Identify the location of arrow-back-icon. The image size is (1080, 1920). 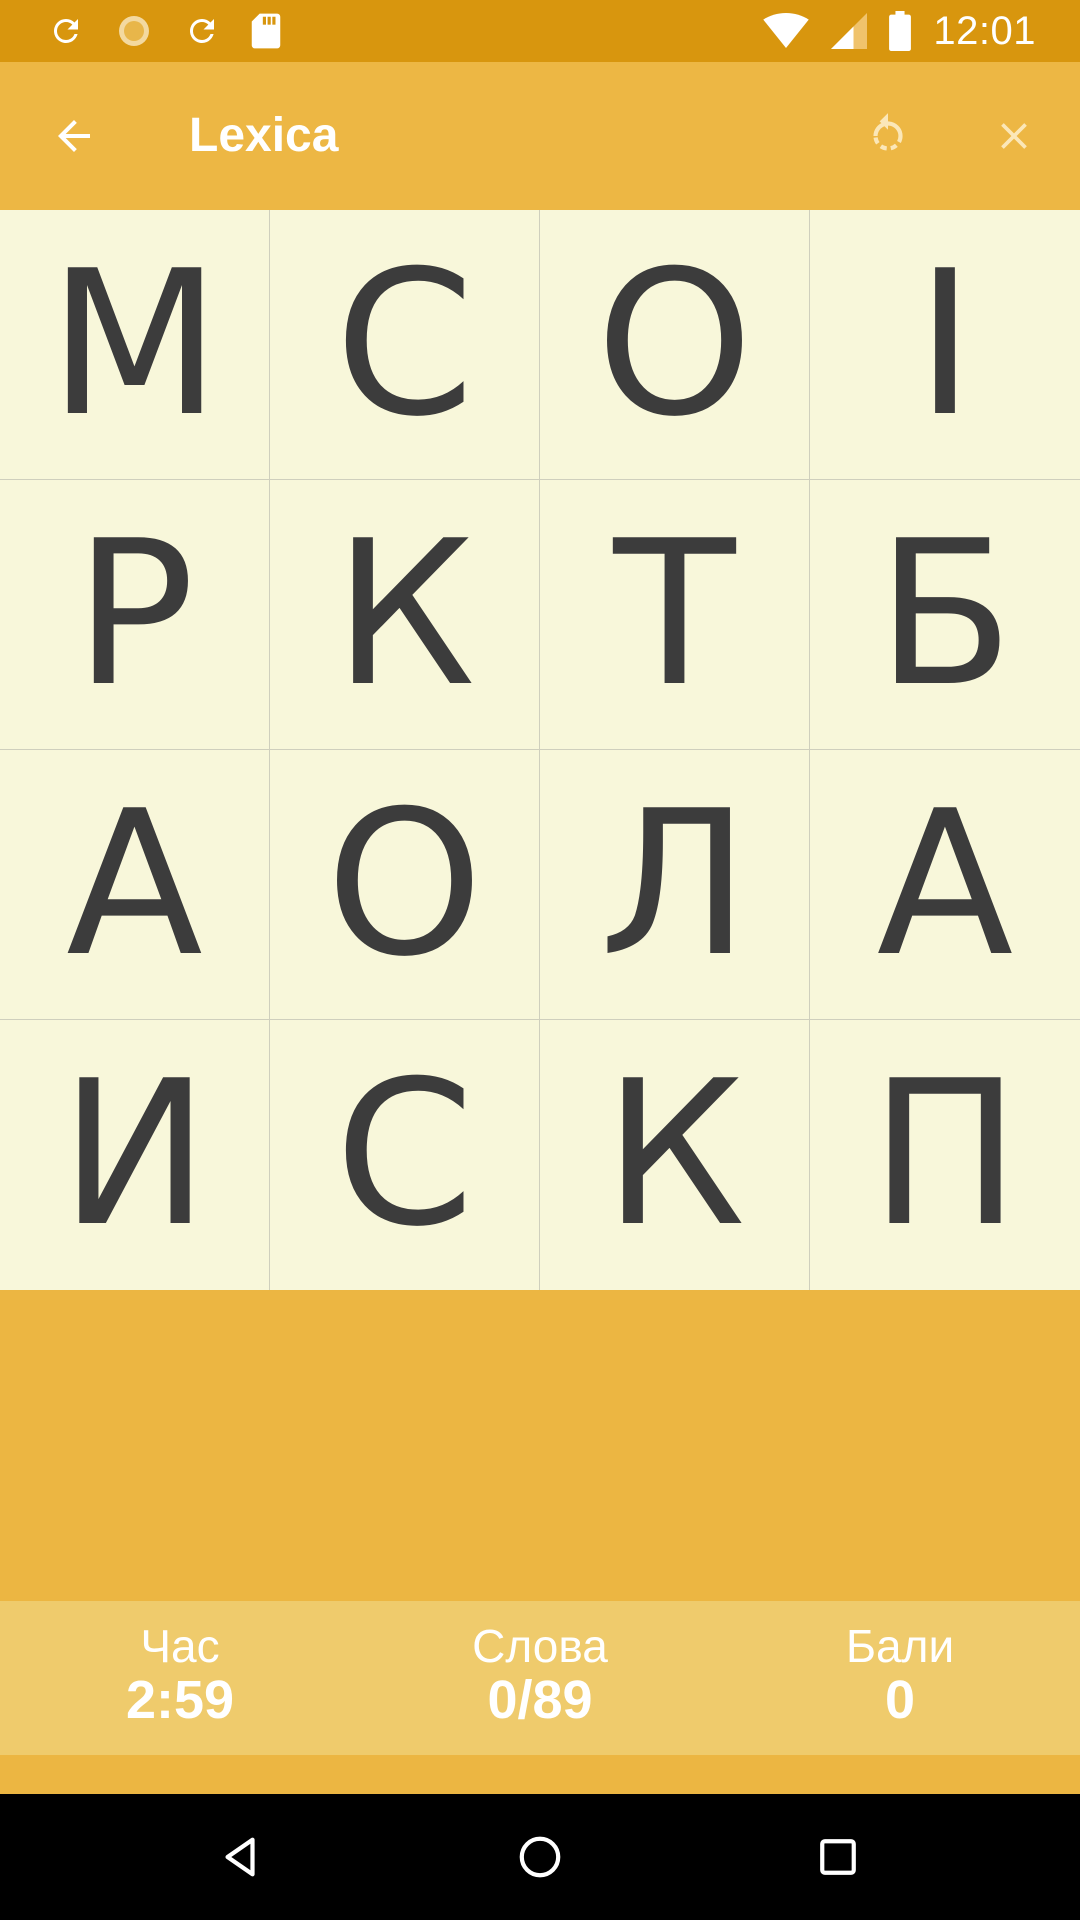
(74, 136).